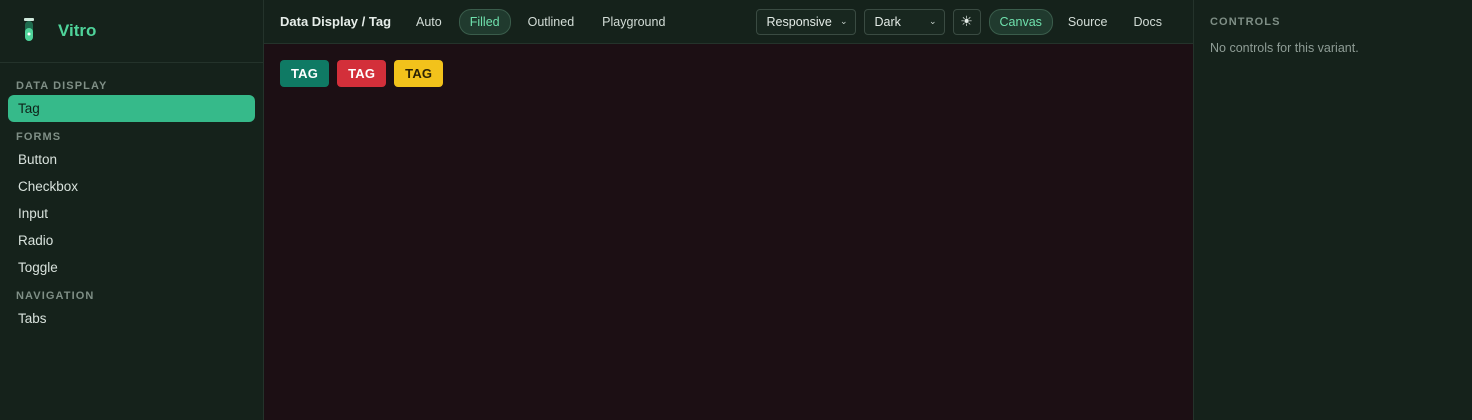 The image size is (1472, 420). I want to click on tab-playground: Playground, so click(633, 22).